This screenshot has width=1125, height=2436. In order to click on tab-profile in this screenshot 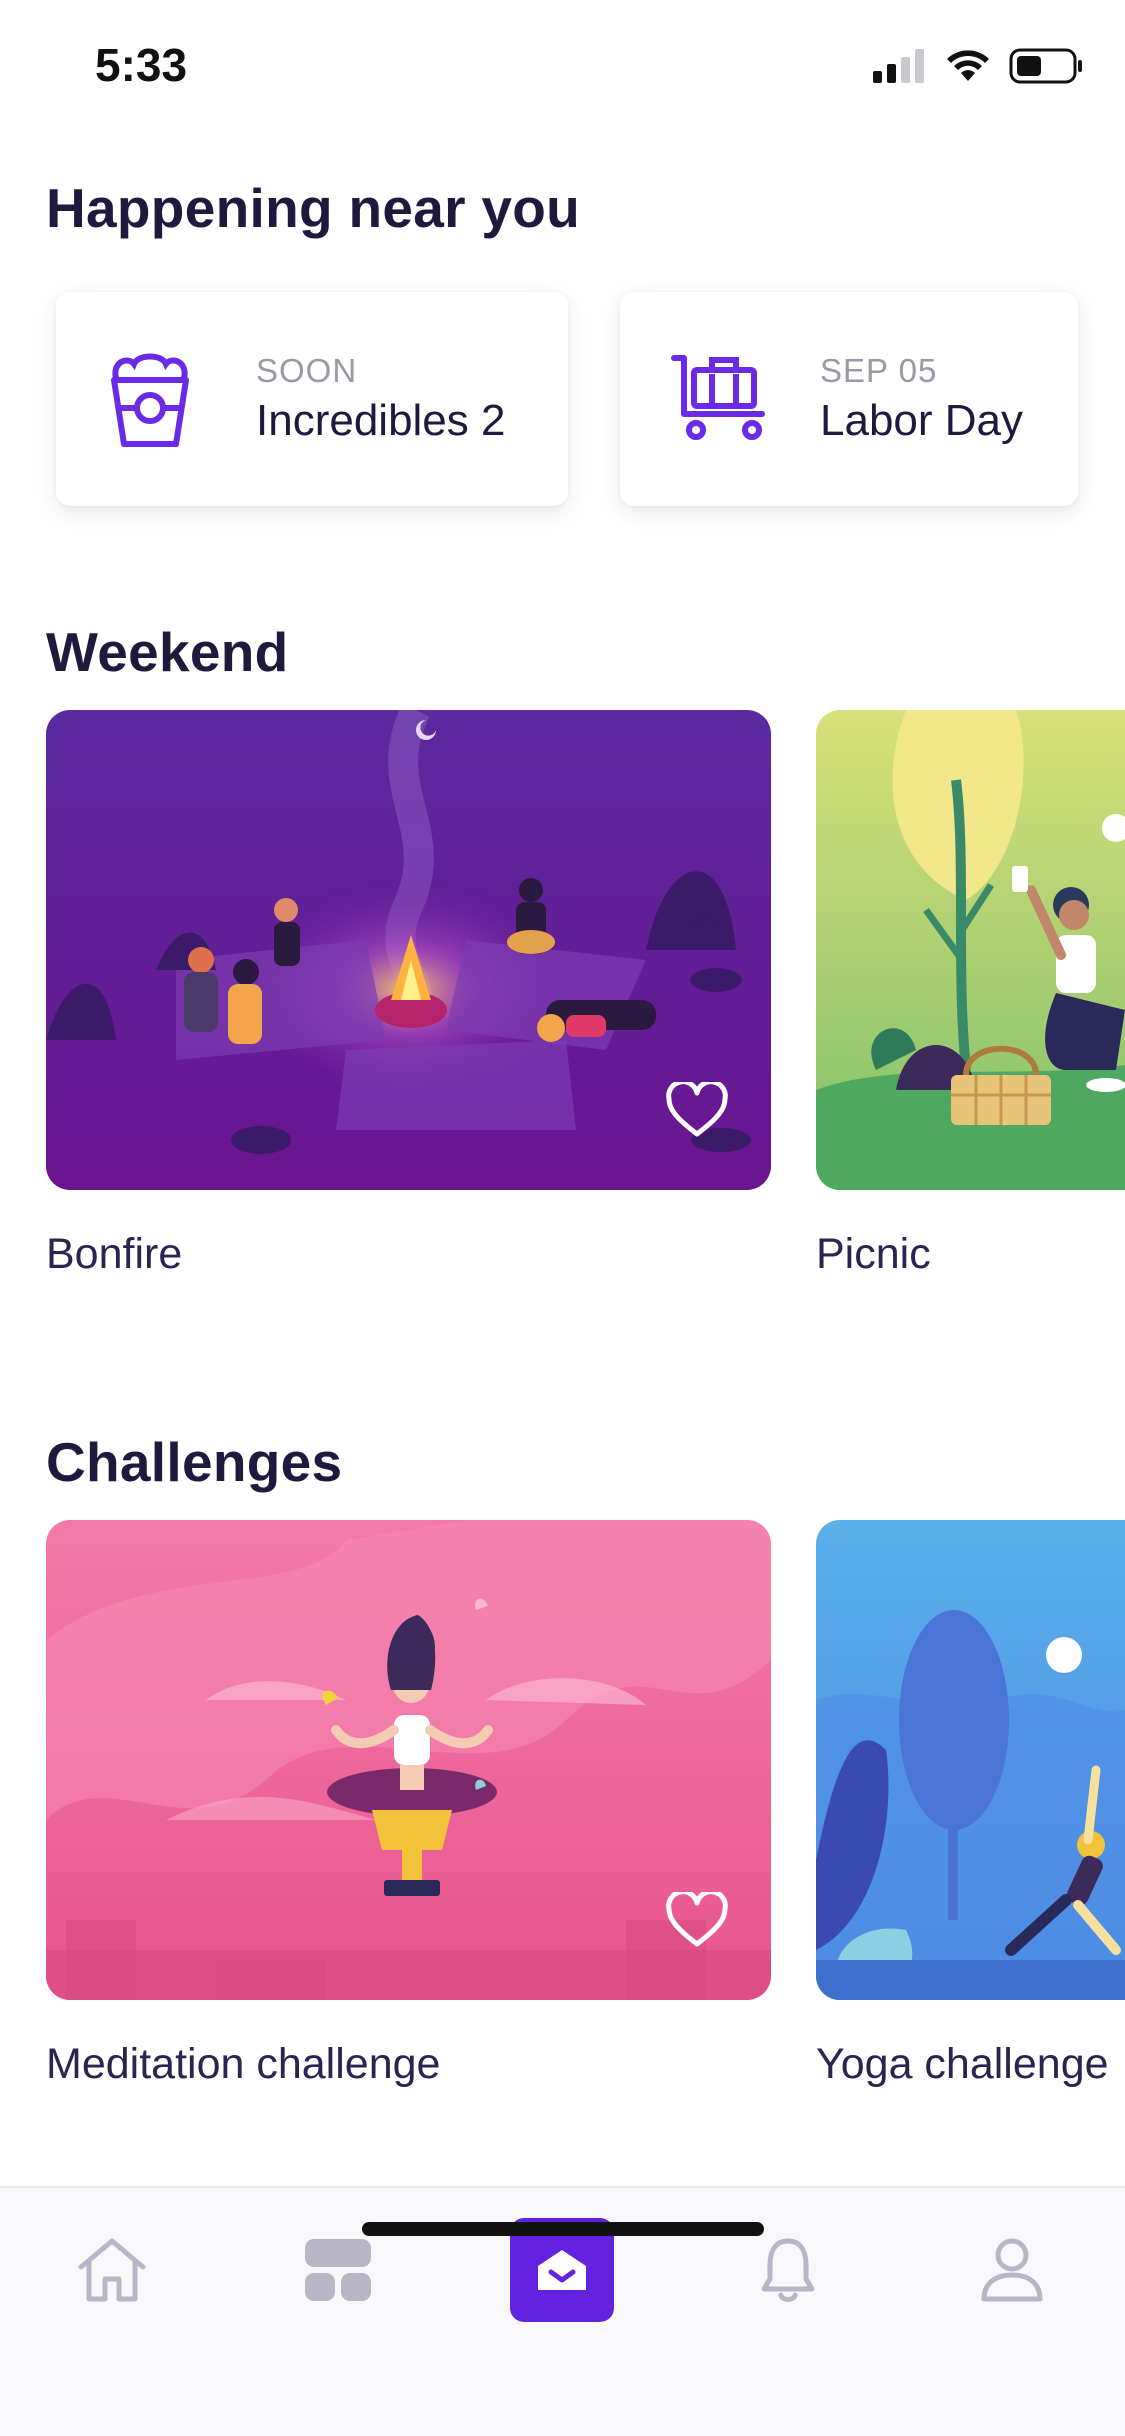, I will do `click(1012, 2270)`.